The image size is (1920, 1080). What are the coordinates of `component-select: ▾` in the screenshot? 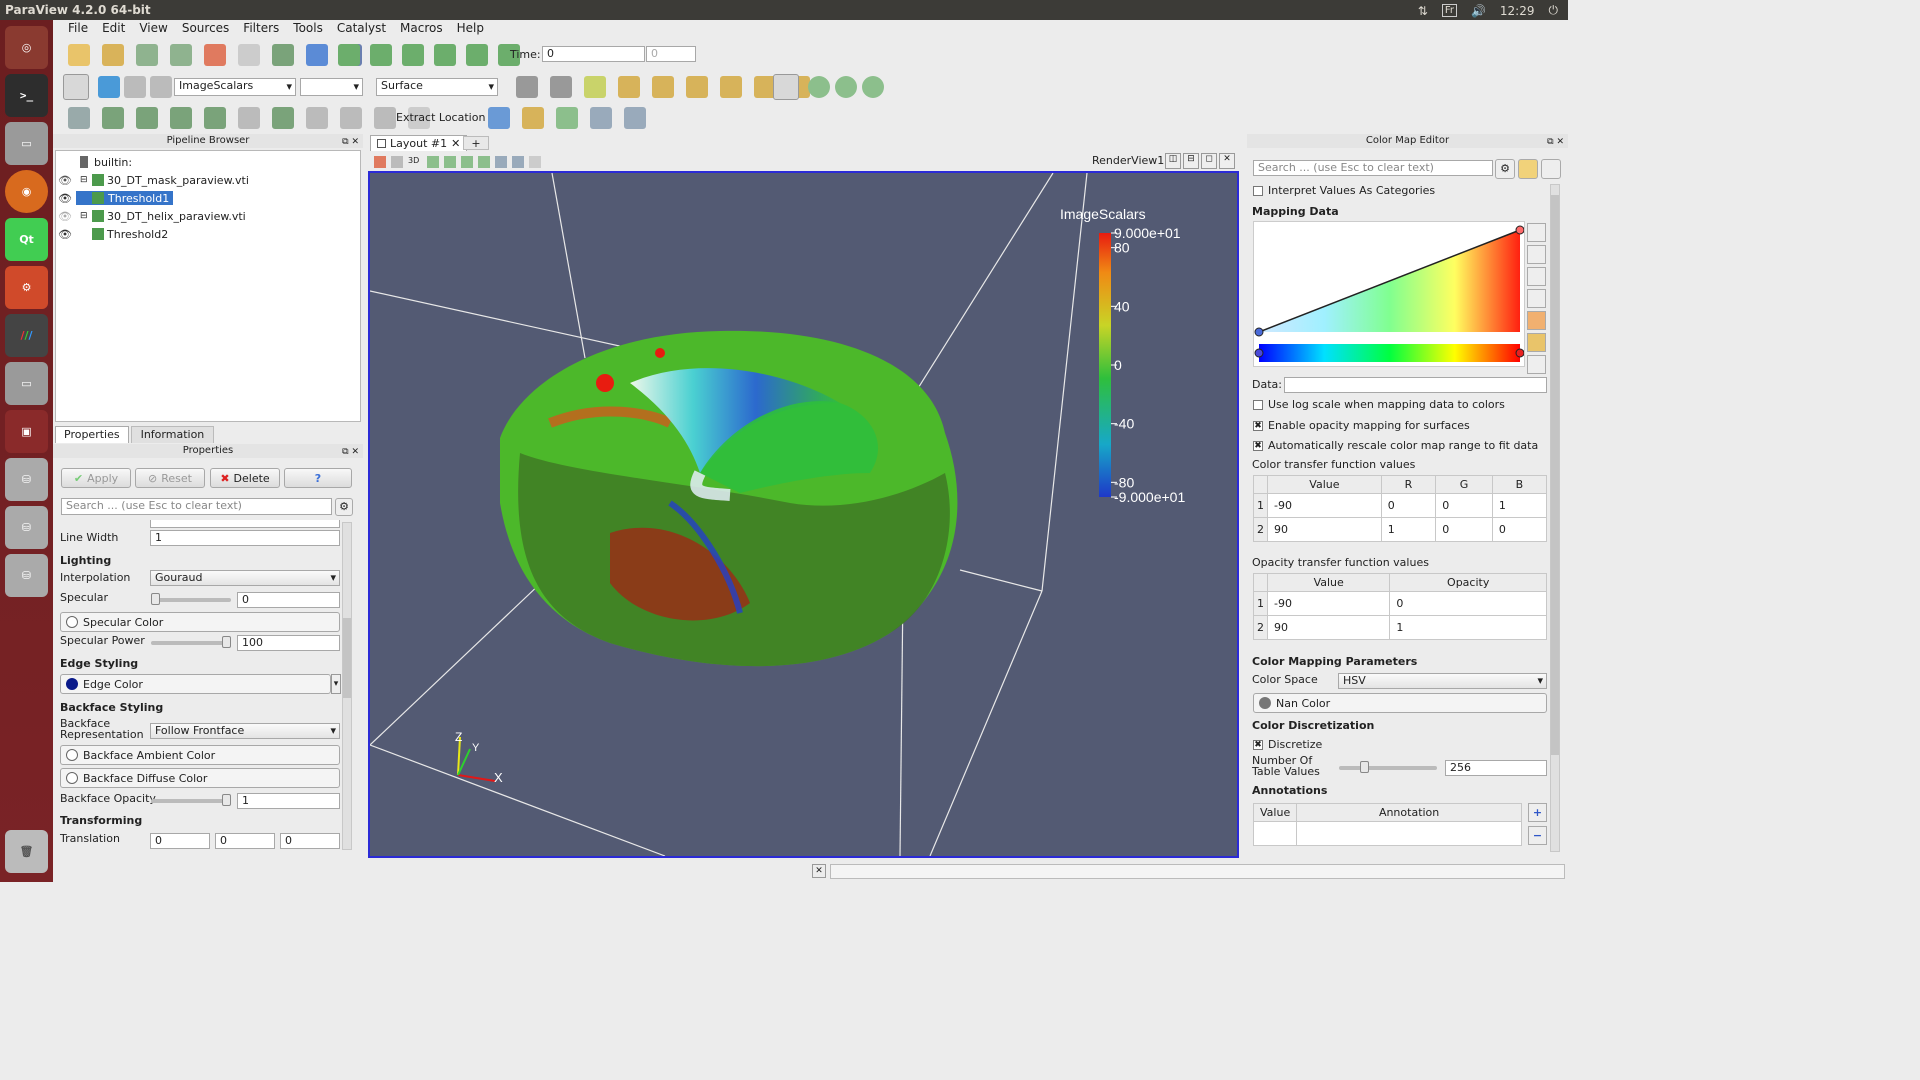 It's located at (331, 87).